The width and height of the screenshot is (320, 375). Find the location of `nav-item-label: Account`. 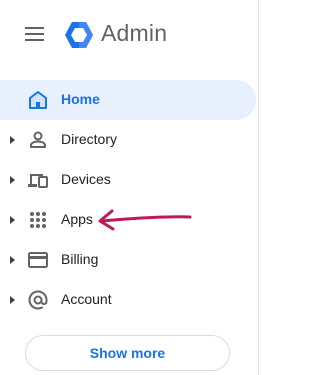

nav-item-label: Account is located at coordinates (86, 299).